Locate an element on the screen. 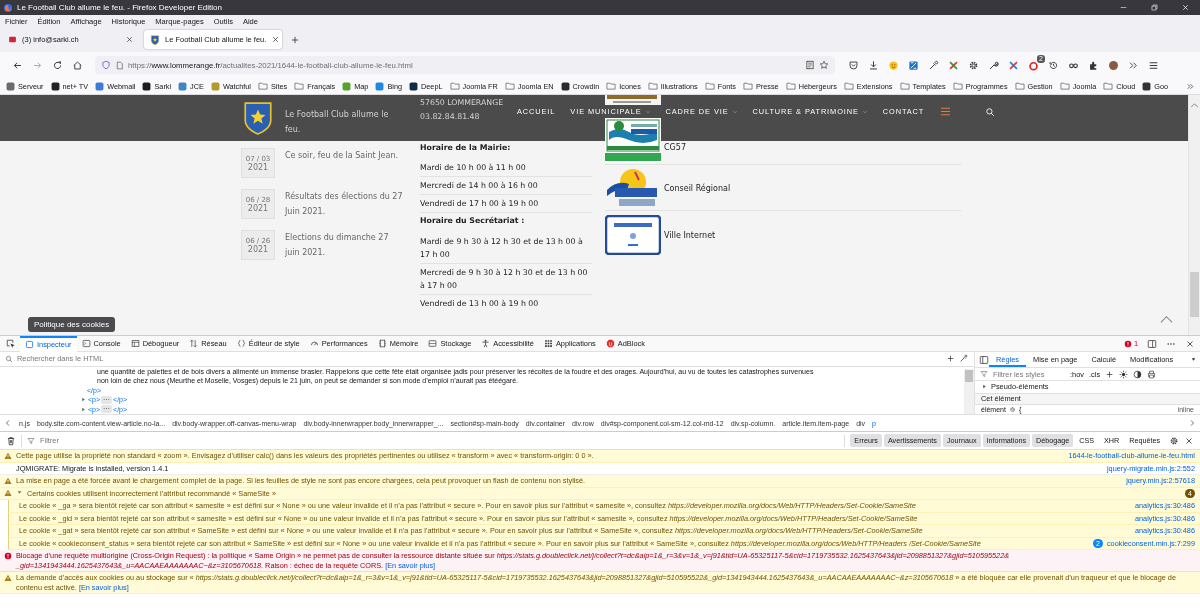  tooltip: Politique des cookies is located at coordinates (72, 324).